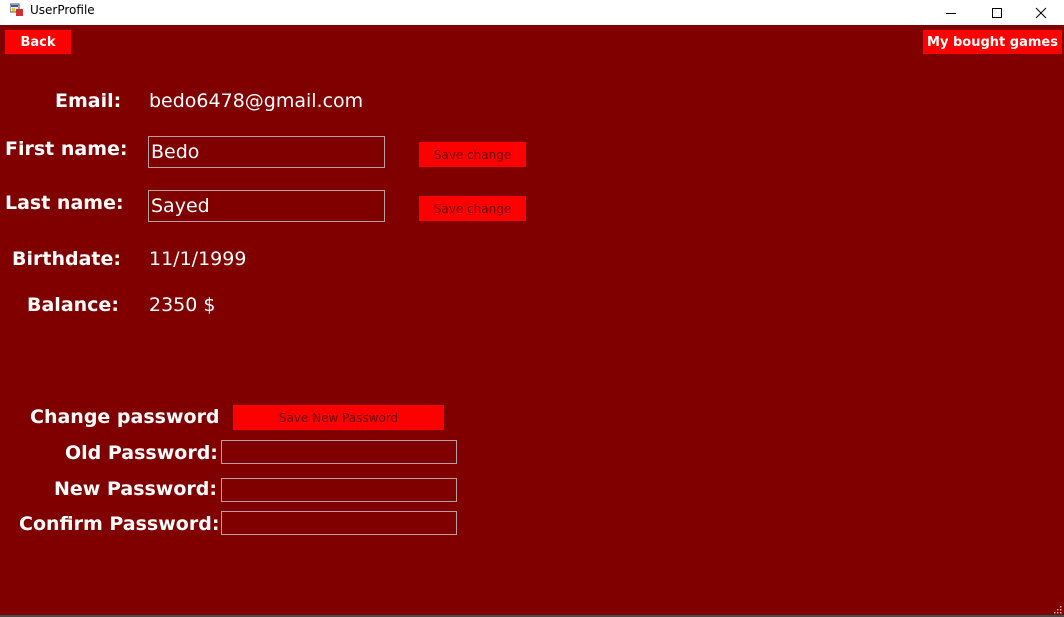 The height and width of the screenshot is (617, 1064). I want to click on close-icon, so click(1041, 12).